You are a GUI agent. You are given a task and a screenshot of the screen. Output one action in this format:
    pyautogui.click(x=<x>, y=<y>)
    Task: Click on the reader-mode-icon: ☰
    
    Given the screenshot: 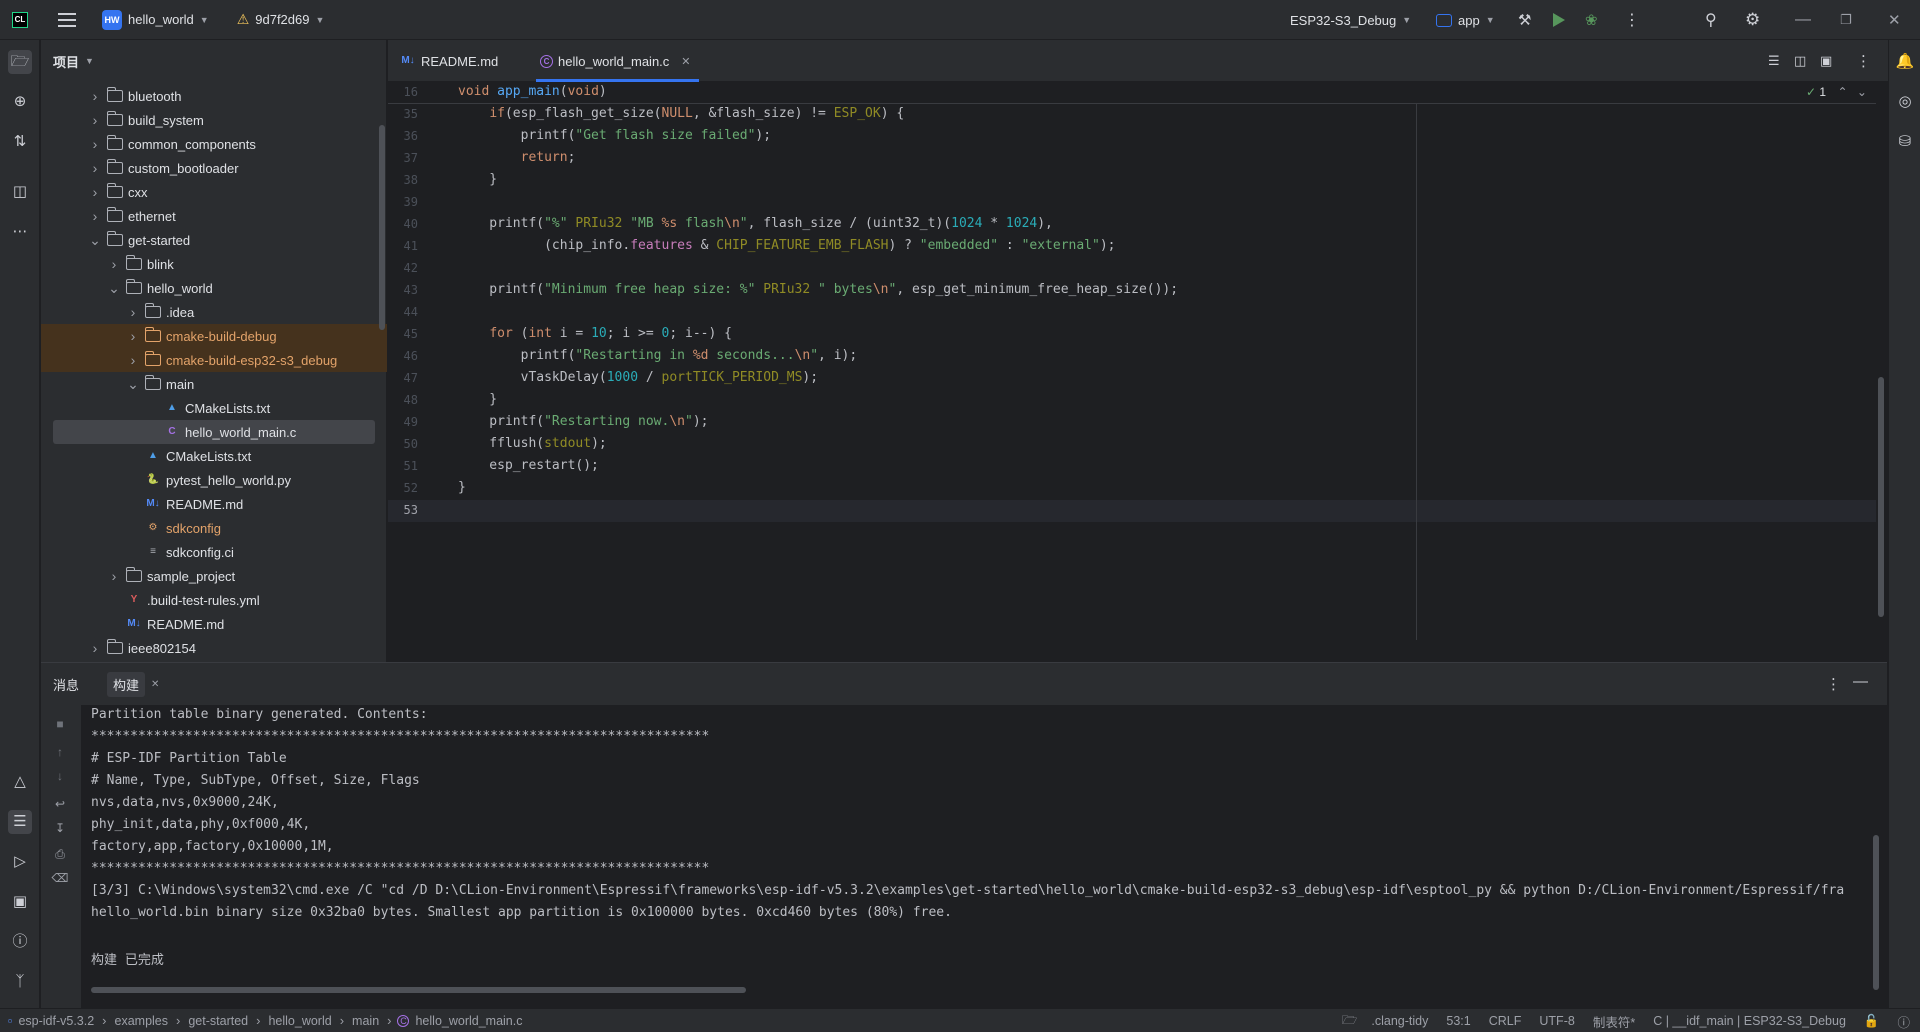 What is the action you would take?
    pyautogui.click(x=1774, y=61)
    